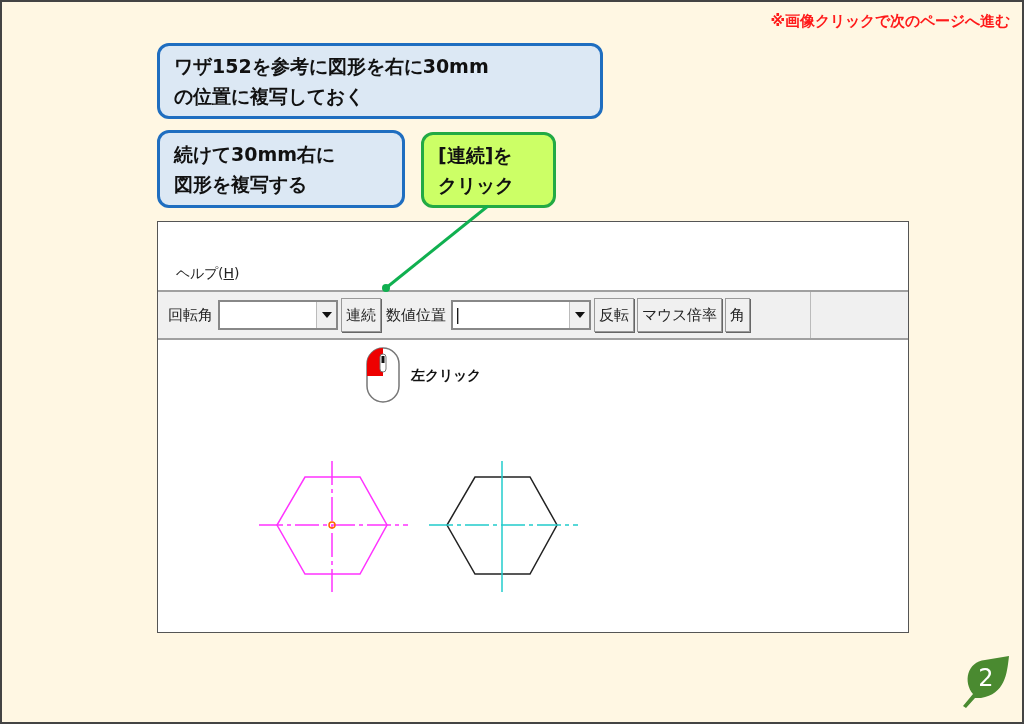 The height and width of the screenshot is (724, 1024). Describe the element at coordinates (890, 21) in the screenshot. I see `notice-text: ※画像クリックで次のページへ進む` at that location.